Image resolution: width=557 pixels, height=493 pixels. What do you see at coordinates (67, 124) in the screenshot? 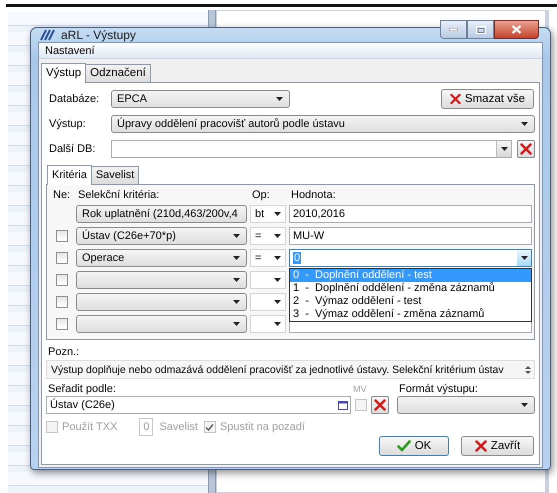
I see `field-label: Výstup:` at bounding box center [67, 124].